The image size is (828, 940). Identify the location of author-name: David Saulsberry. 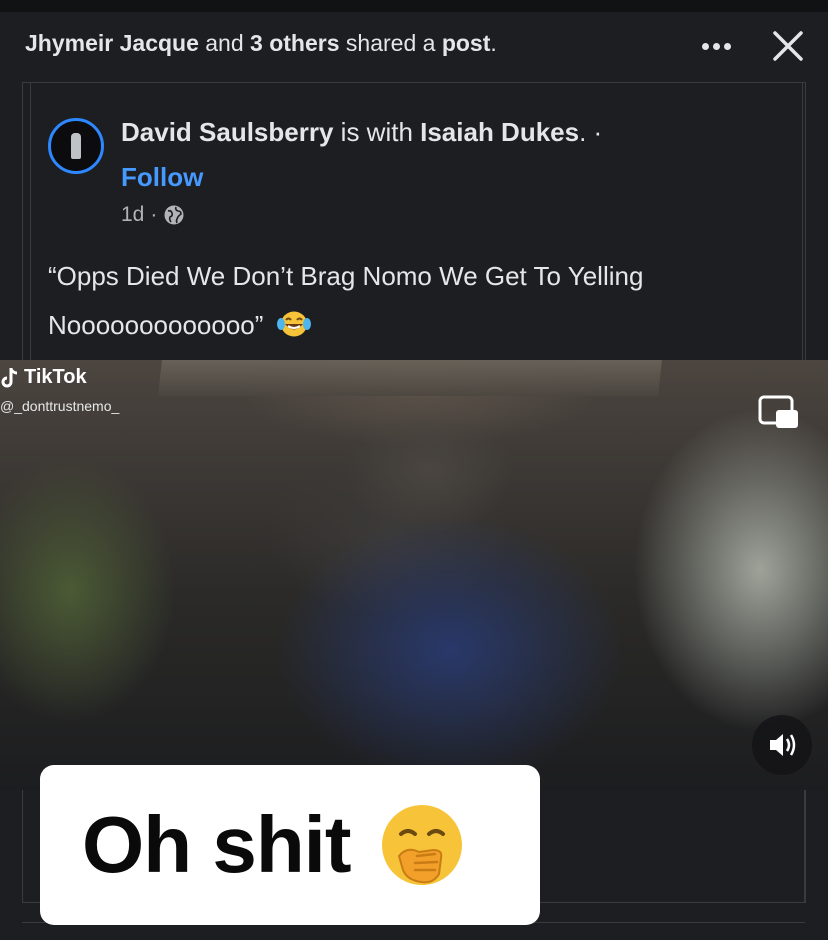
(227, 132).